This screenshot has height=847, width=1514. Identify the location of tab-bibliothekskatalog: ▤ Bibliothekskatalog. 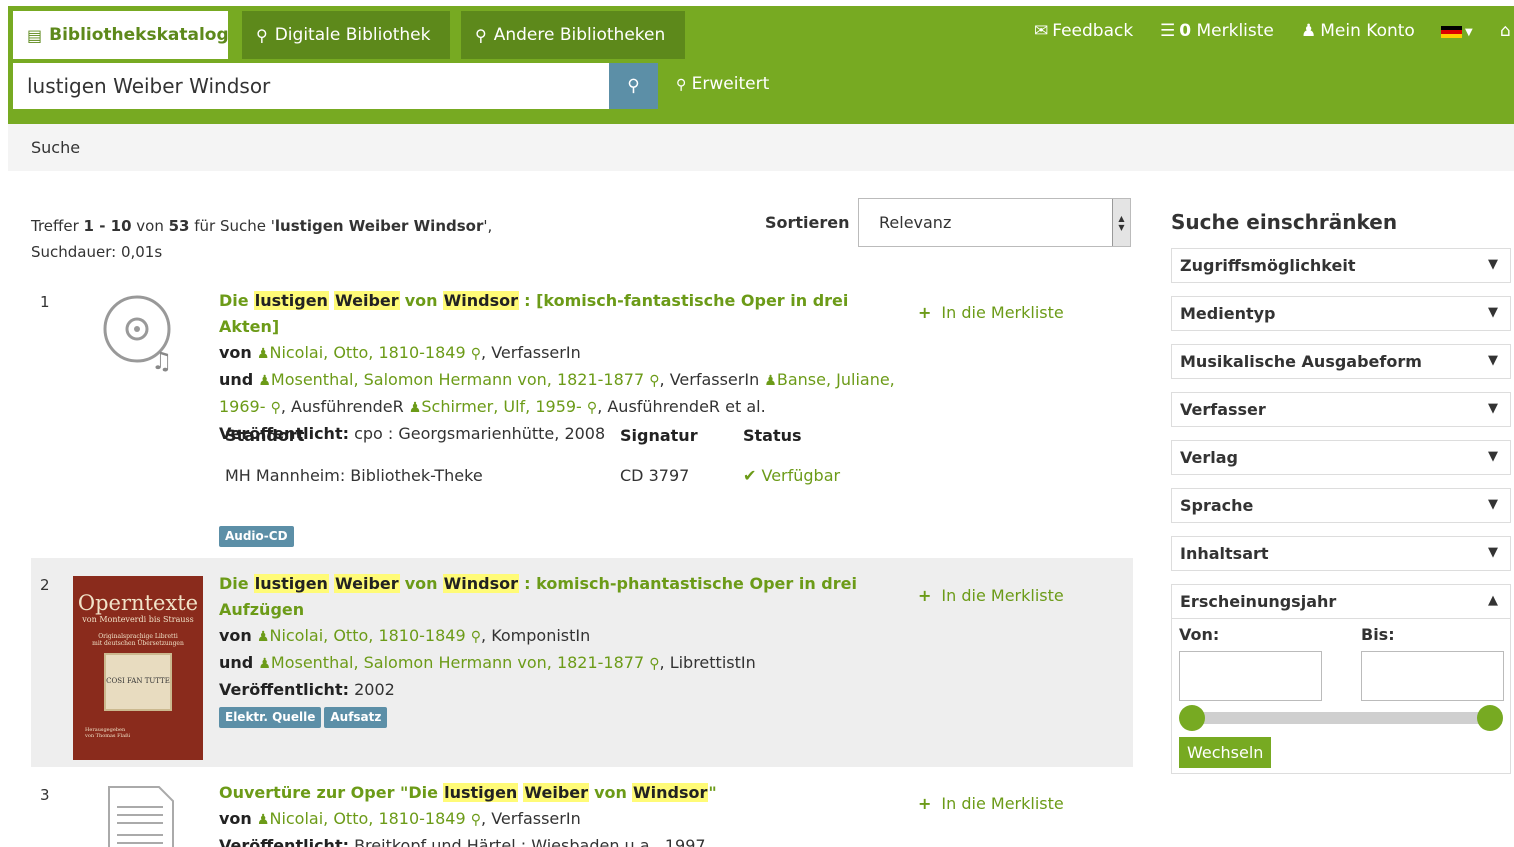
(121, 35).